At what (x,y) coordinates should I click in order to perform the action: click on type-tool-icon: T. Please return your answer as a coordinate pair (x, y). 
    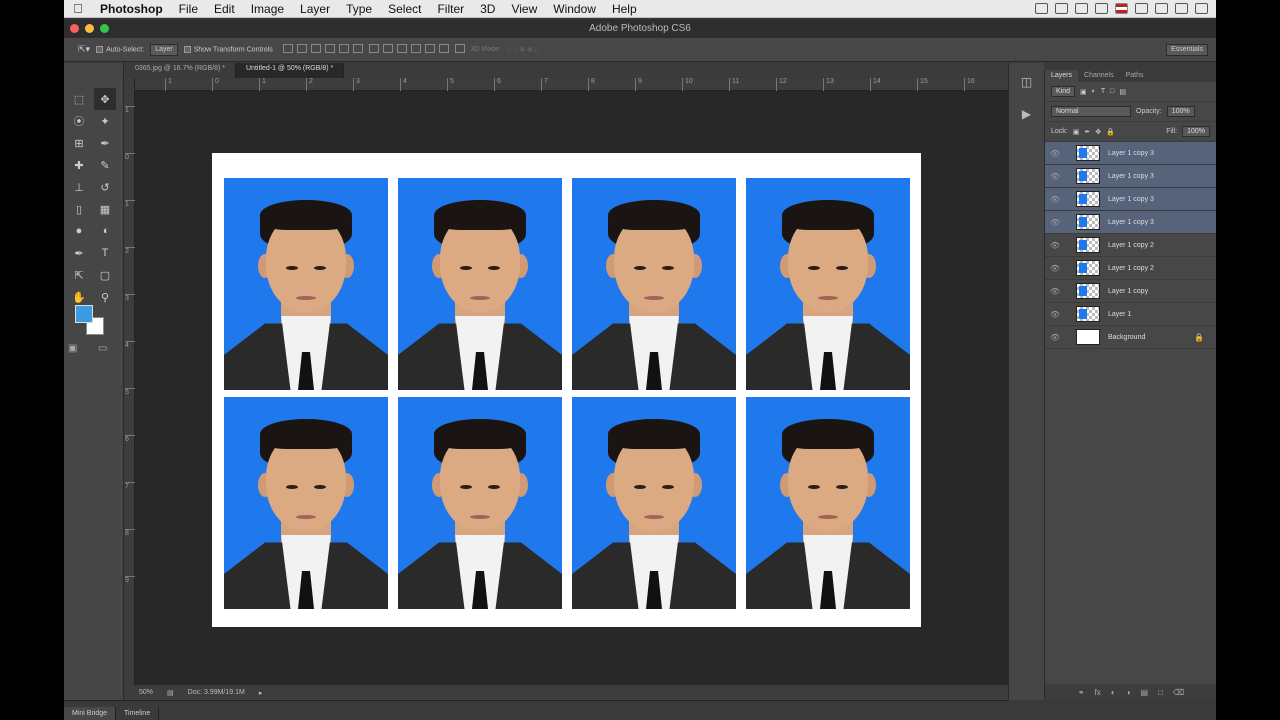
    Looking at the image, I should click on (105, 253).